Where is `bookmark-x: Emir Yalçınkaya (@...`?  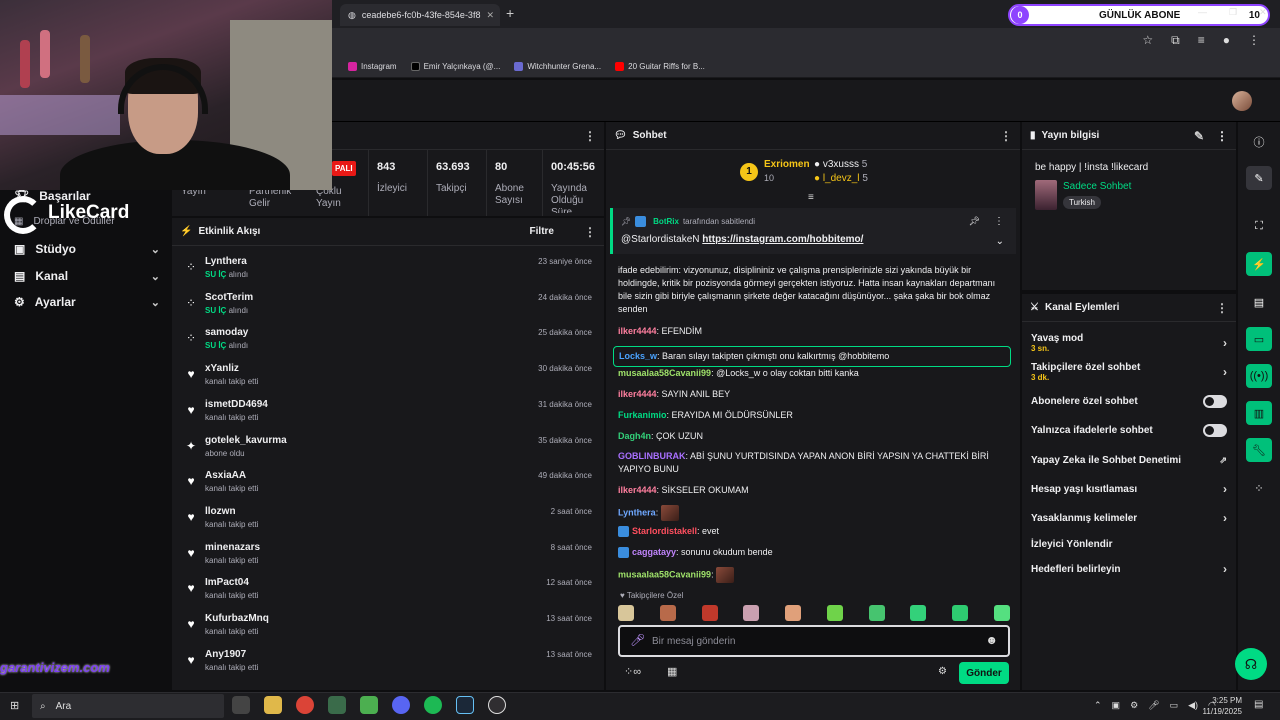
bookmark-x: Emir Yalçınkaya (@... is located at coordinates (455, 66).